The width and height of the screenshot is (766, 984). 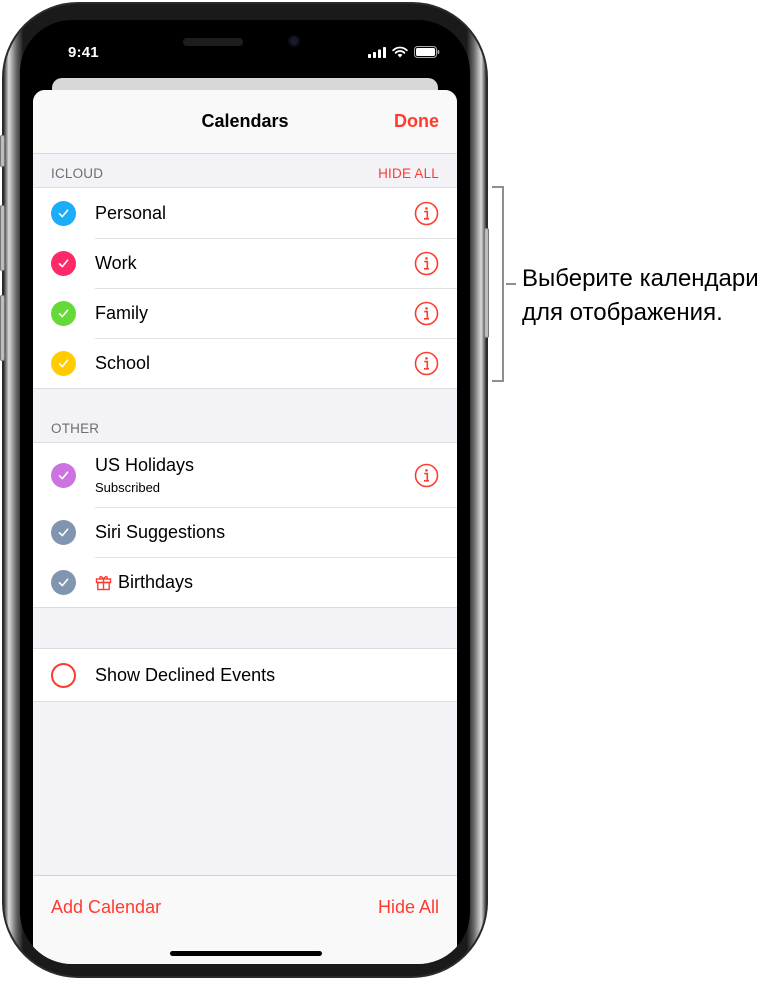 What do you see at coordinates (2, 151) in the screenshot?
I see `mute-switch` at bounding box center [2, 151].